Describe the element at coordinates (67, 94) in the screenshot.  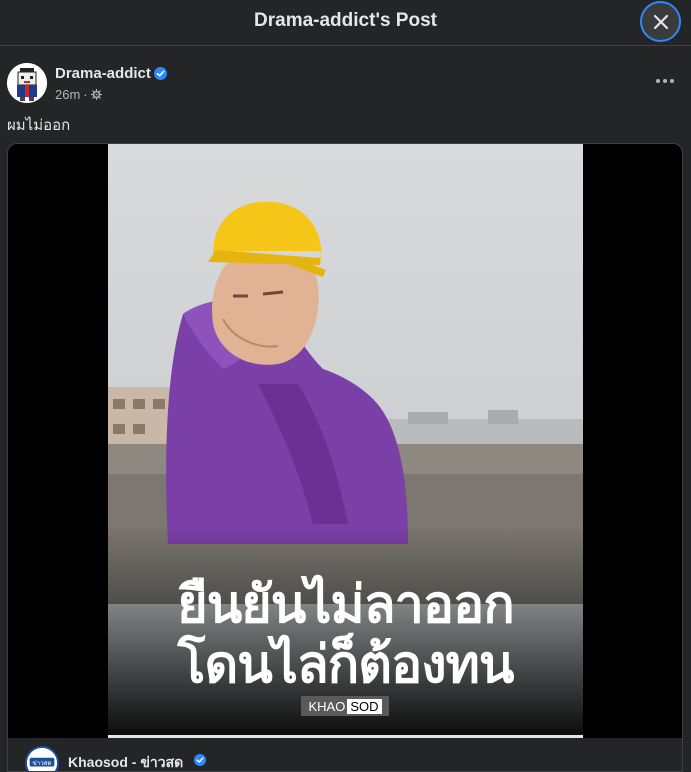
I see `post-time: 26m` at that location.